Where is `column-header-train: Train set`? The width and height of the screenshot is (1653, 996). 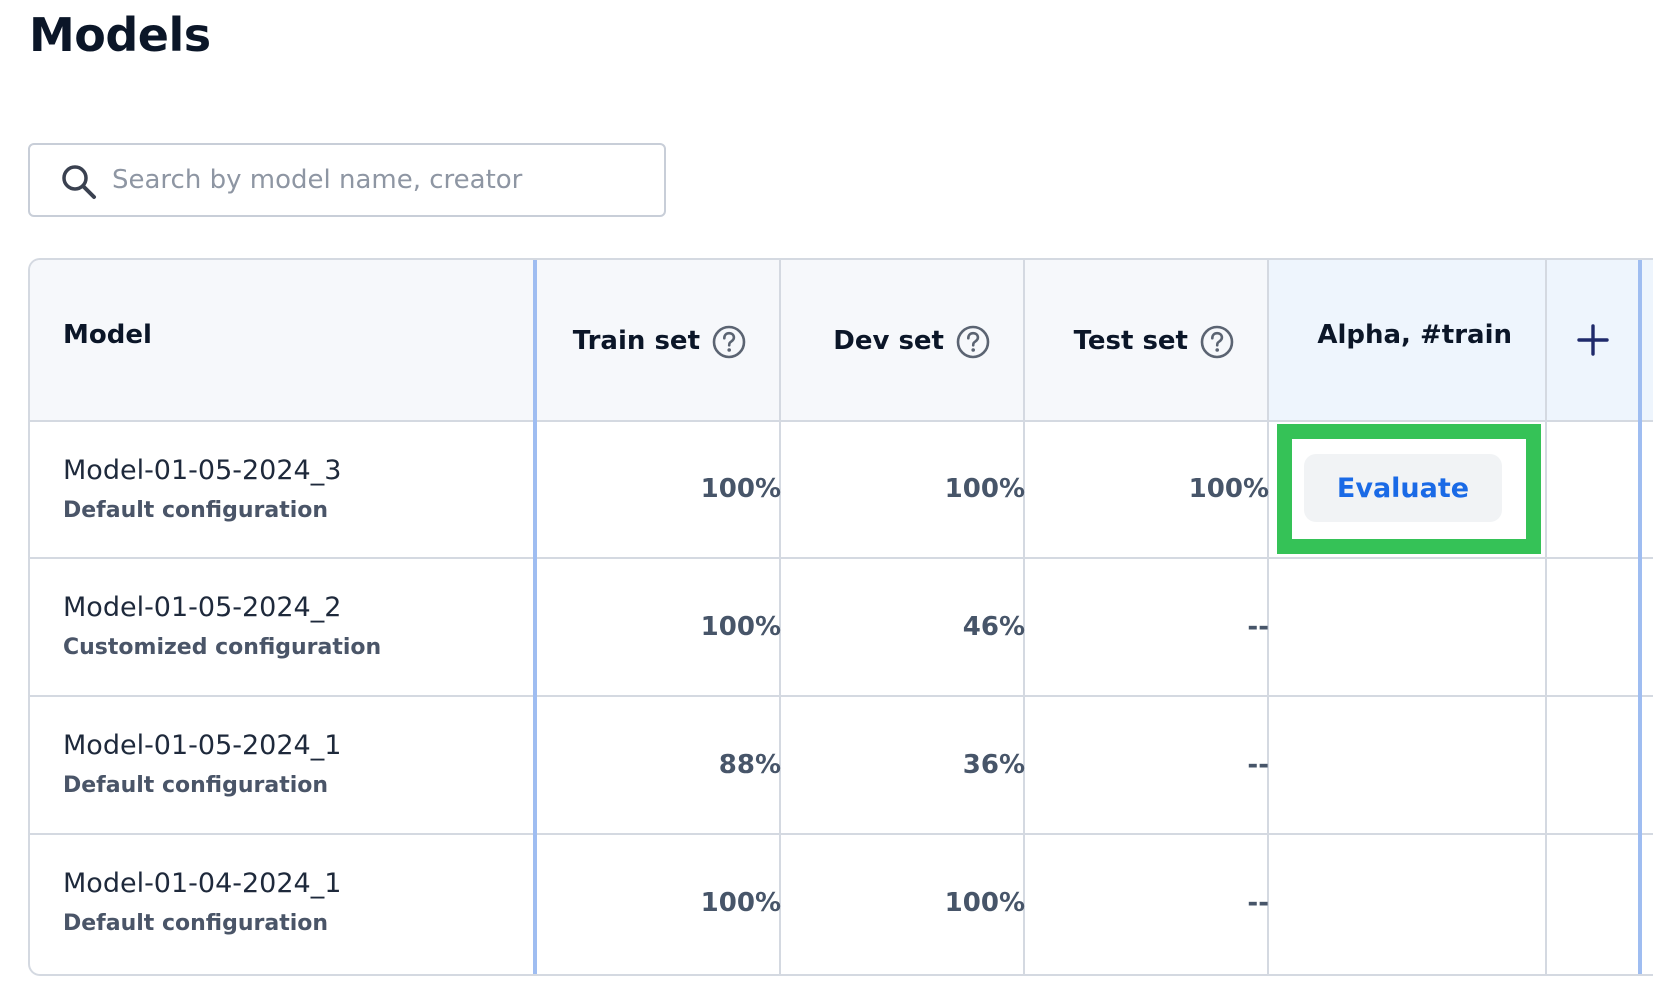
column-header-train: Train set is located at coordinates (636, 341).